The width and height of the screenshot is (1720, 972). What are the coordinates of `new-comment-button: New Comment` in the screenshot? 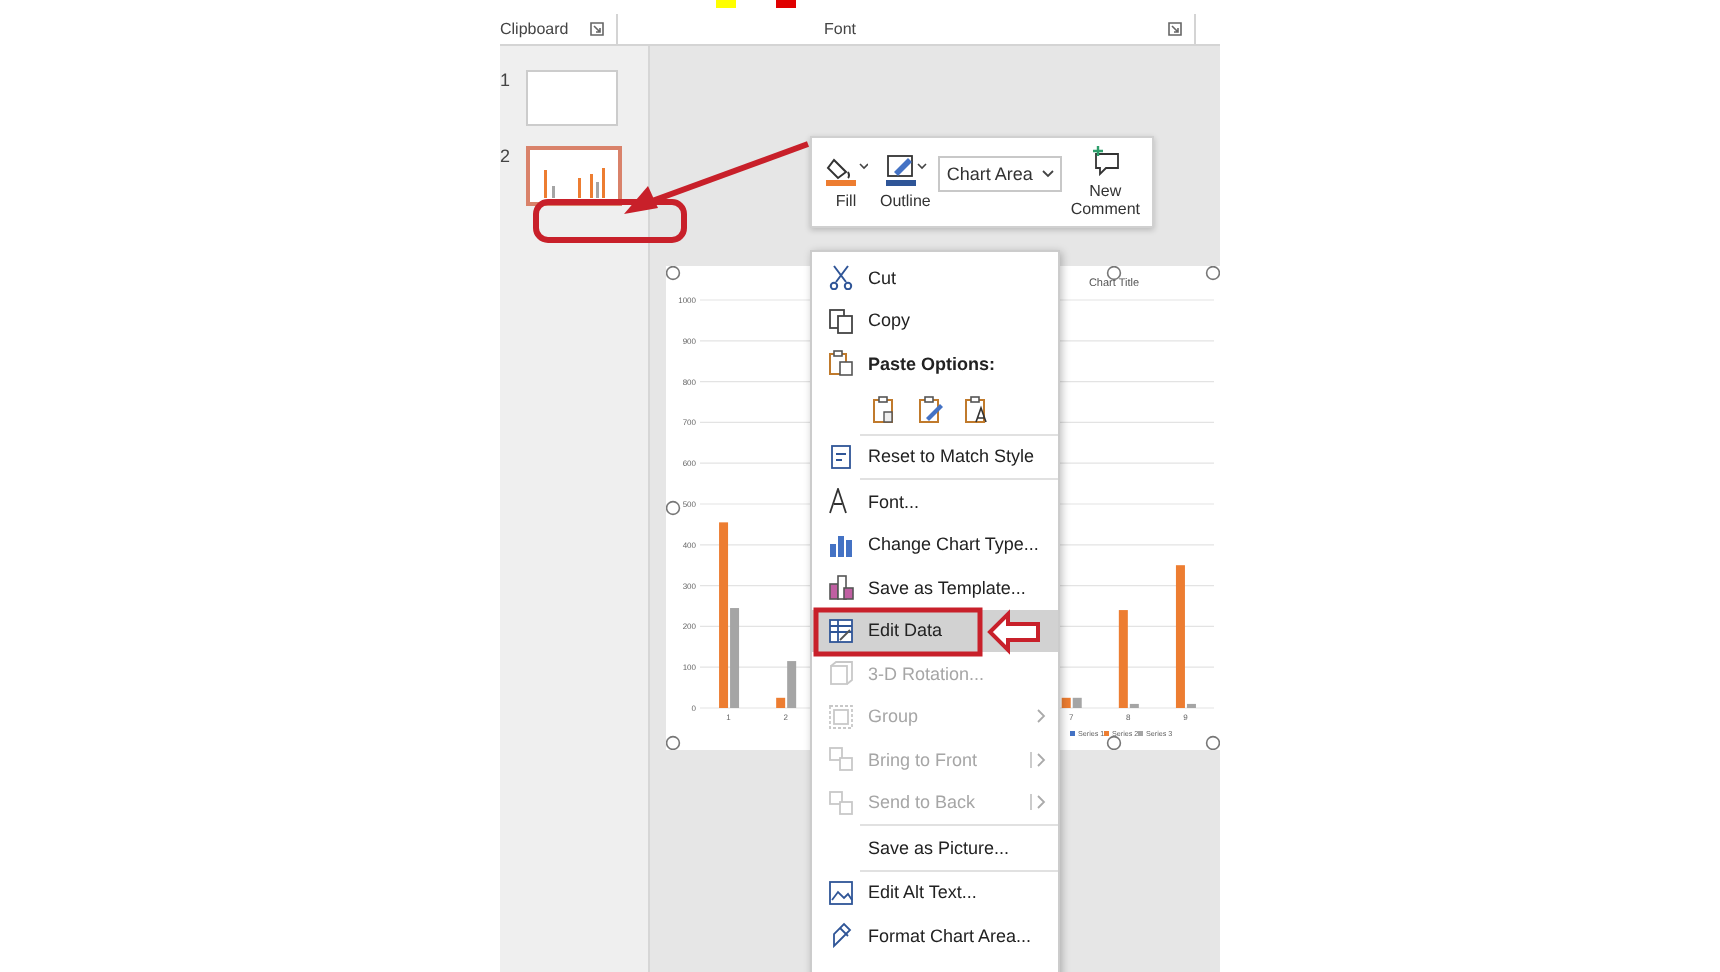 It's located at (1105, 182).